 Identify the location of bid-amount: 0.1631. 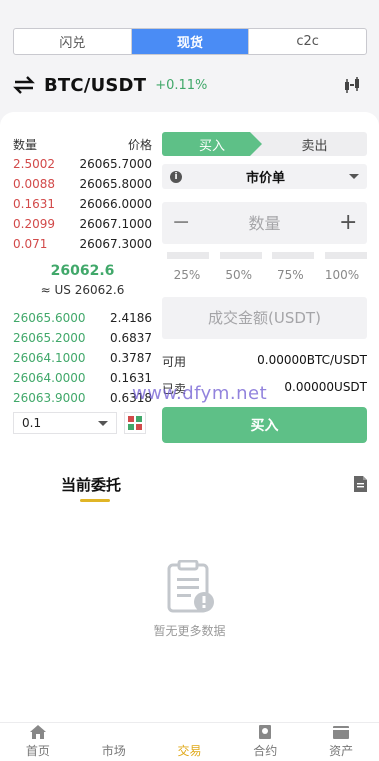
(131, 378).